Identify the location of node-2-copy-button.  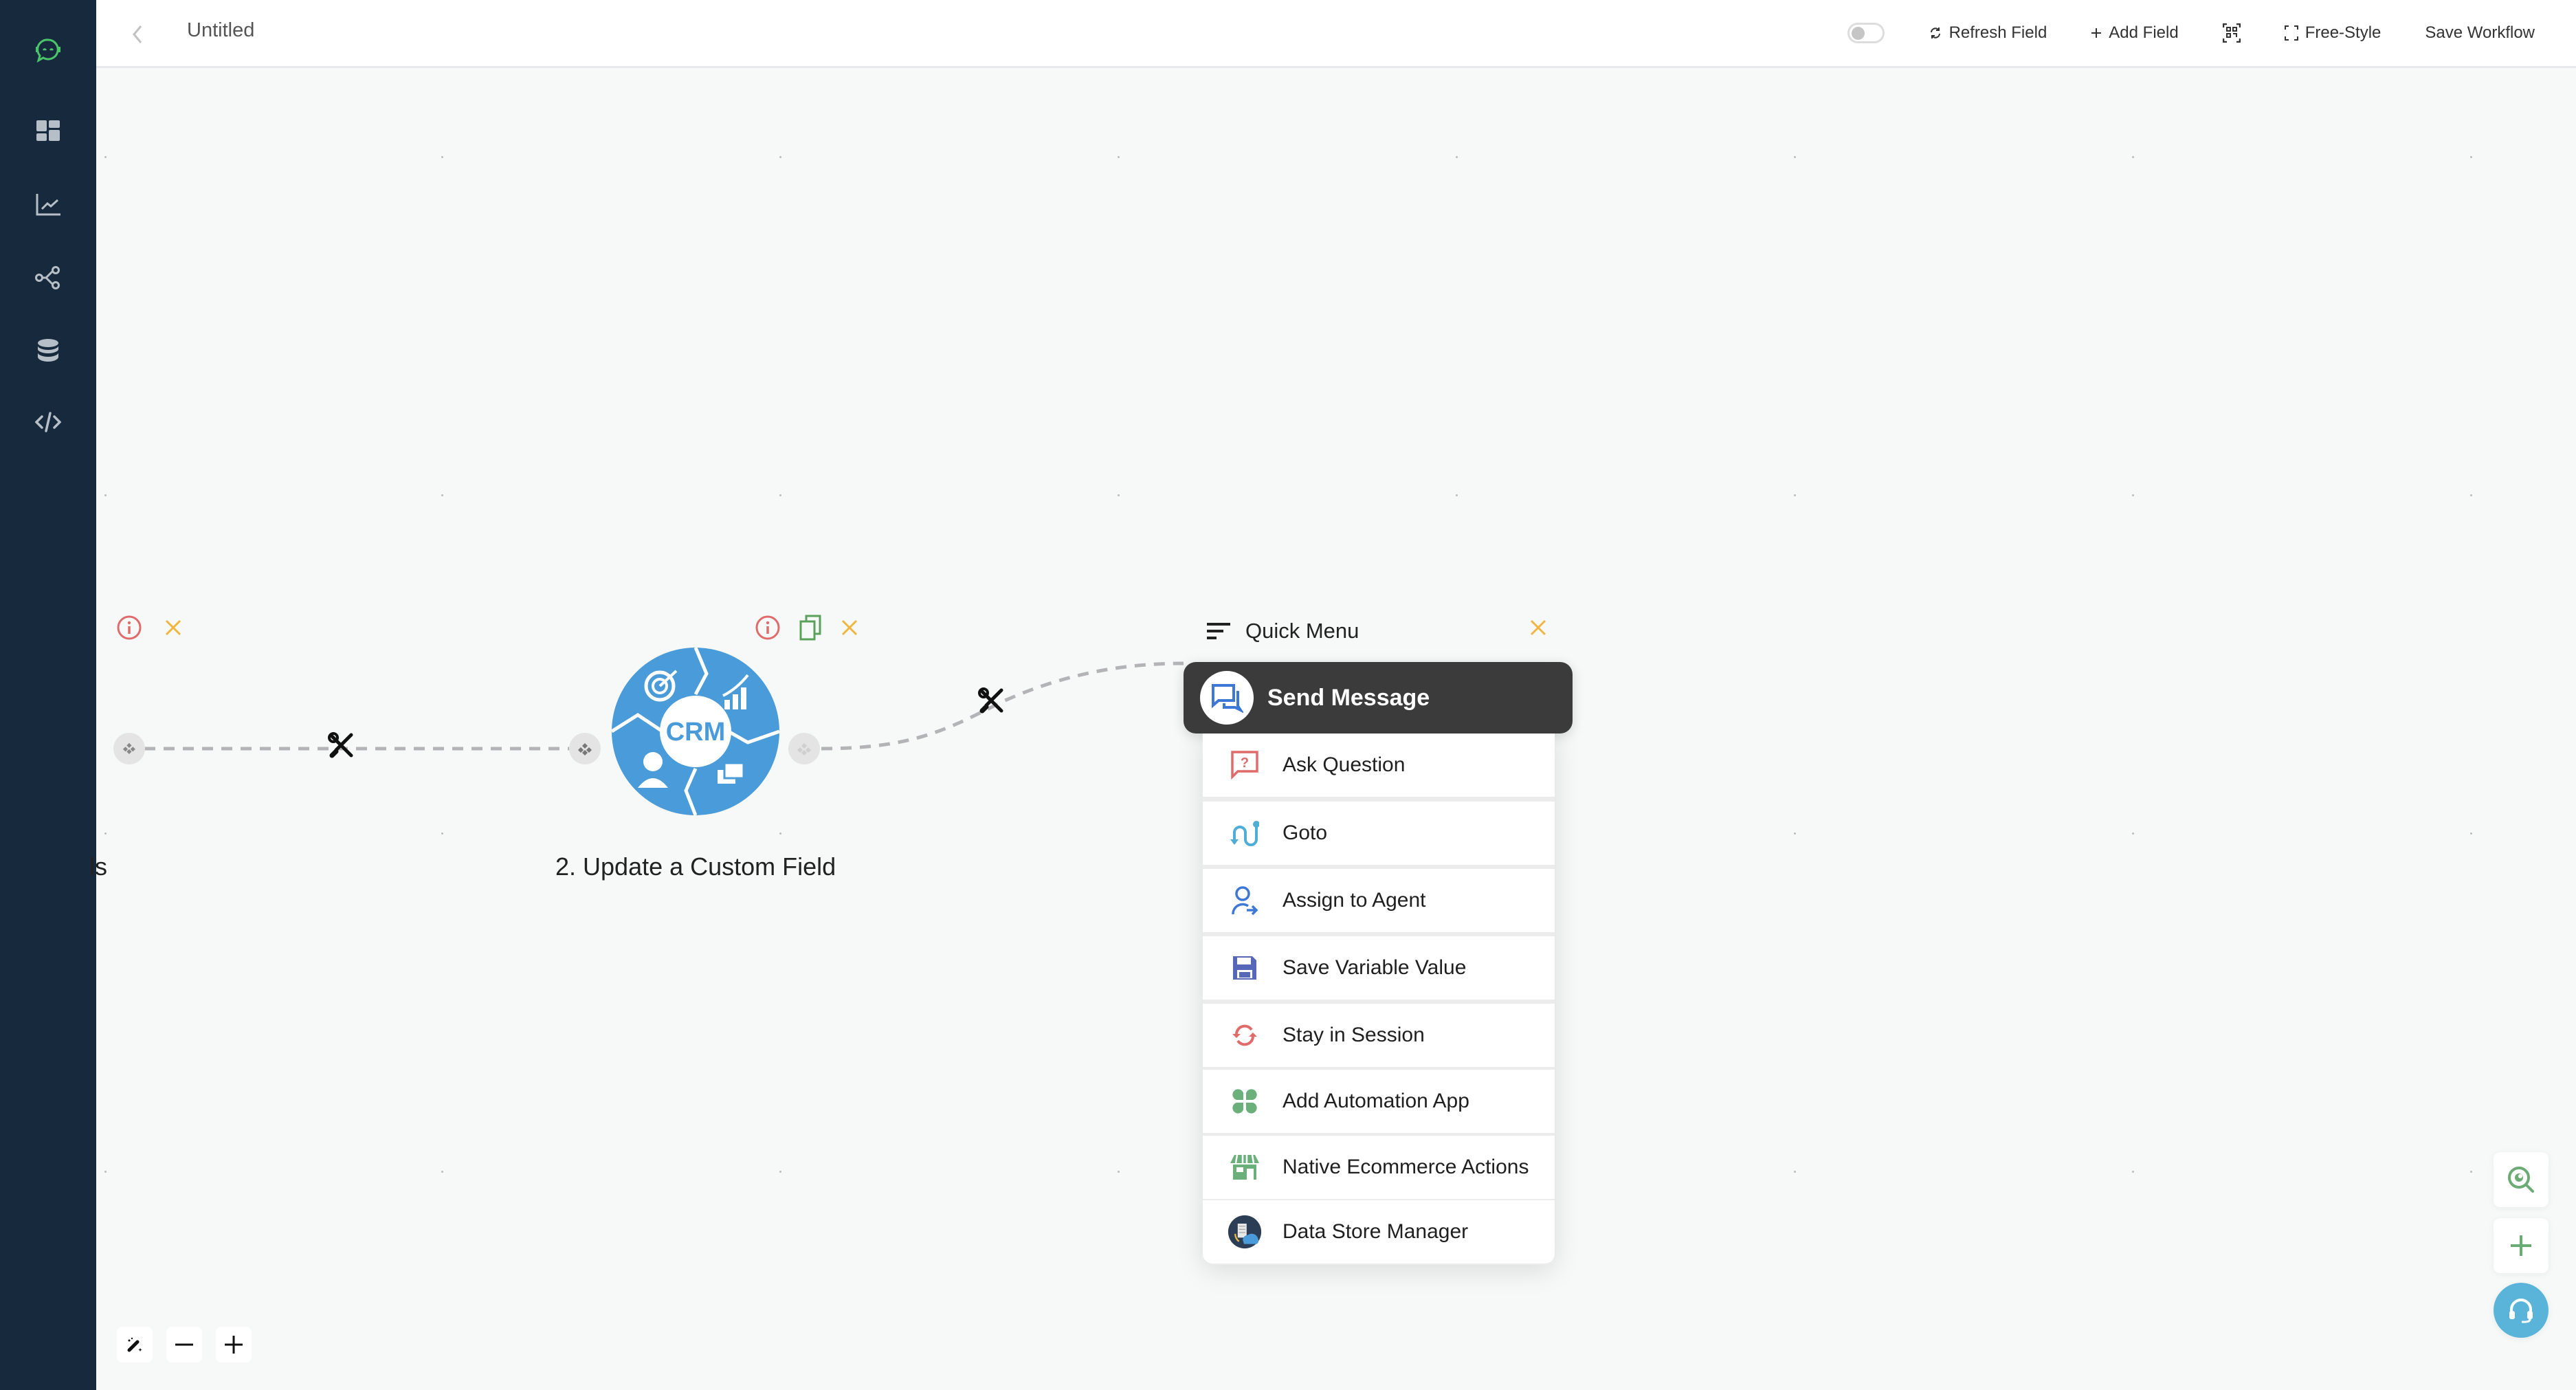
(811, 627).